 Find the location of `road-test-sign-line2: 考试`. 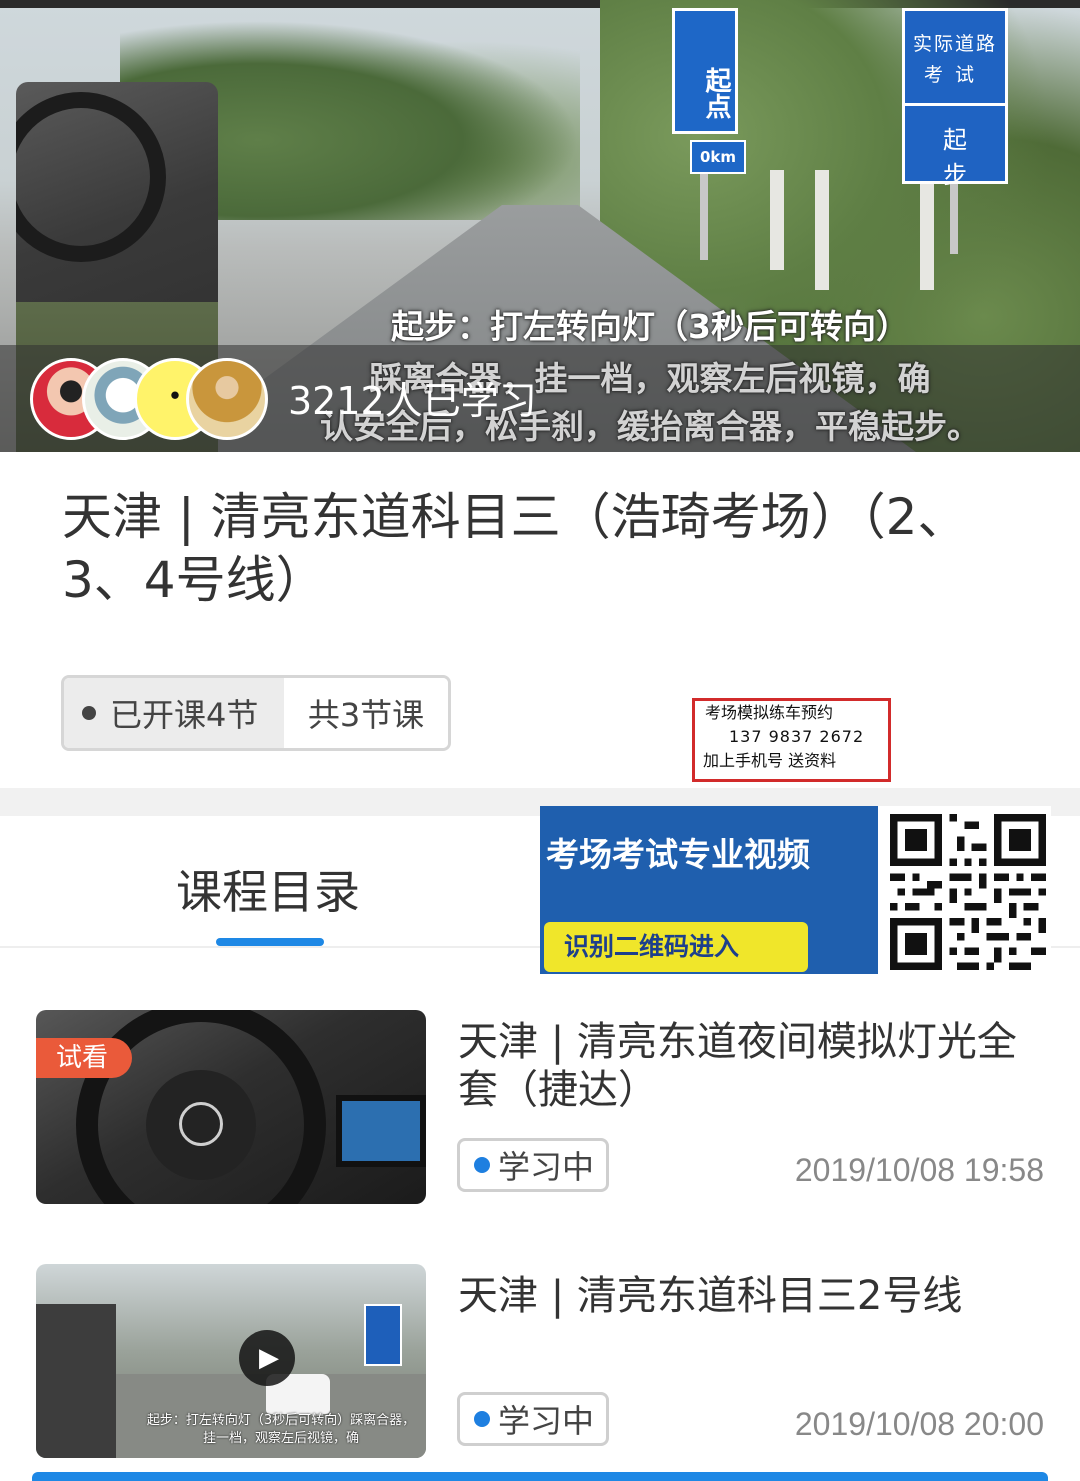

road-test-sign-line2: 考试 is located at coordinates (954, 75).